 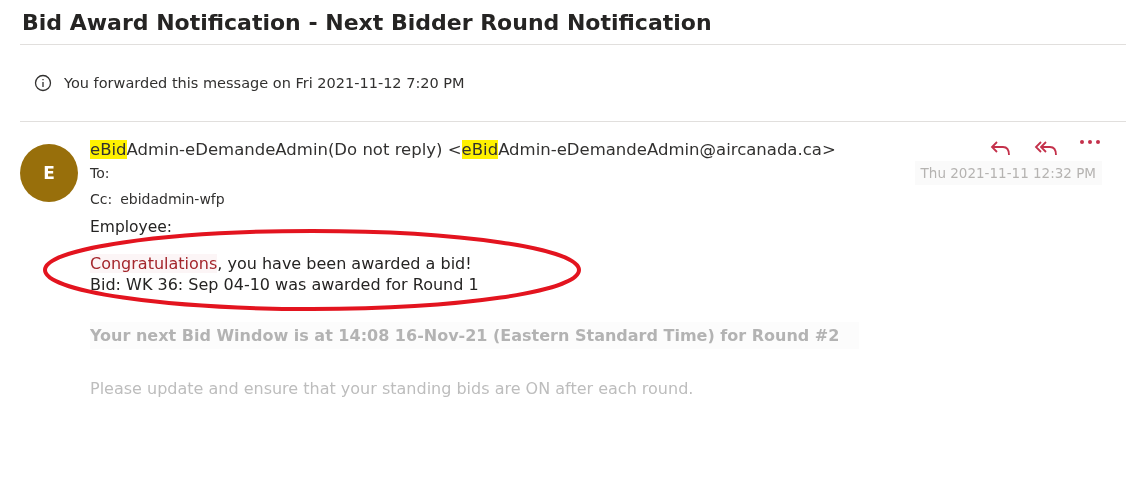 What do you see at coordinates (49, 173) in the screenshot?
I see `sender-avatar: E` at bounding box center [49, 173].